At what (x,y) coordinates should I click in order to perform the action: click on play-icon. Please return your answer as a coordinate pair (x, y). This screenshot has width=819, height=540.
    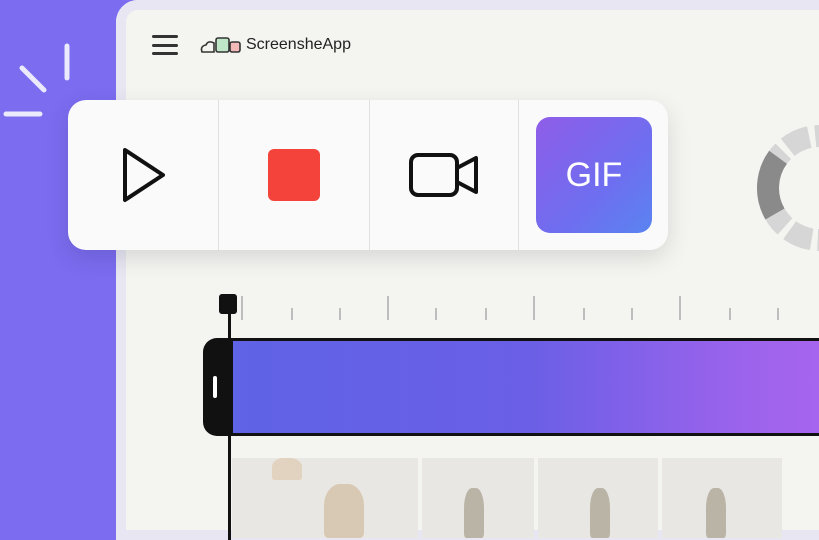
    Looking at the image, I should click on (144, 175).